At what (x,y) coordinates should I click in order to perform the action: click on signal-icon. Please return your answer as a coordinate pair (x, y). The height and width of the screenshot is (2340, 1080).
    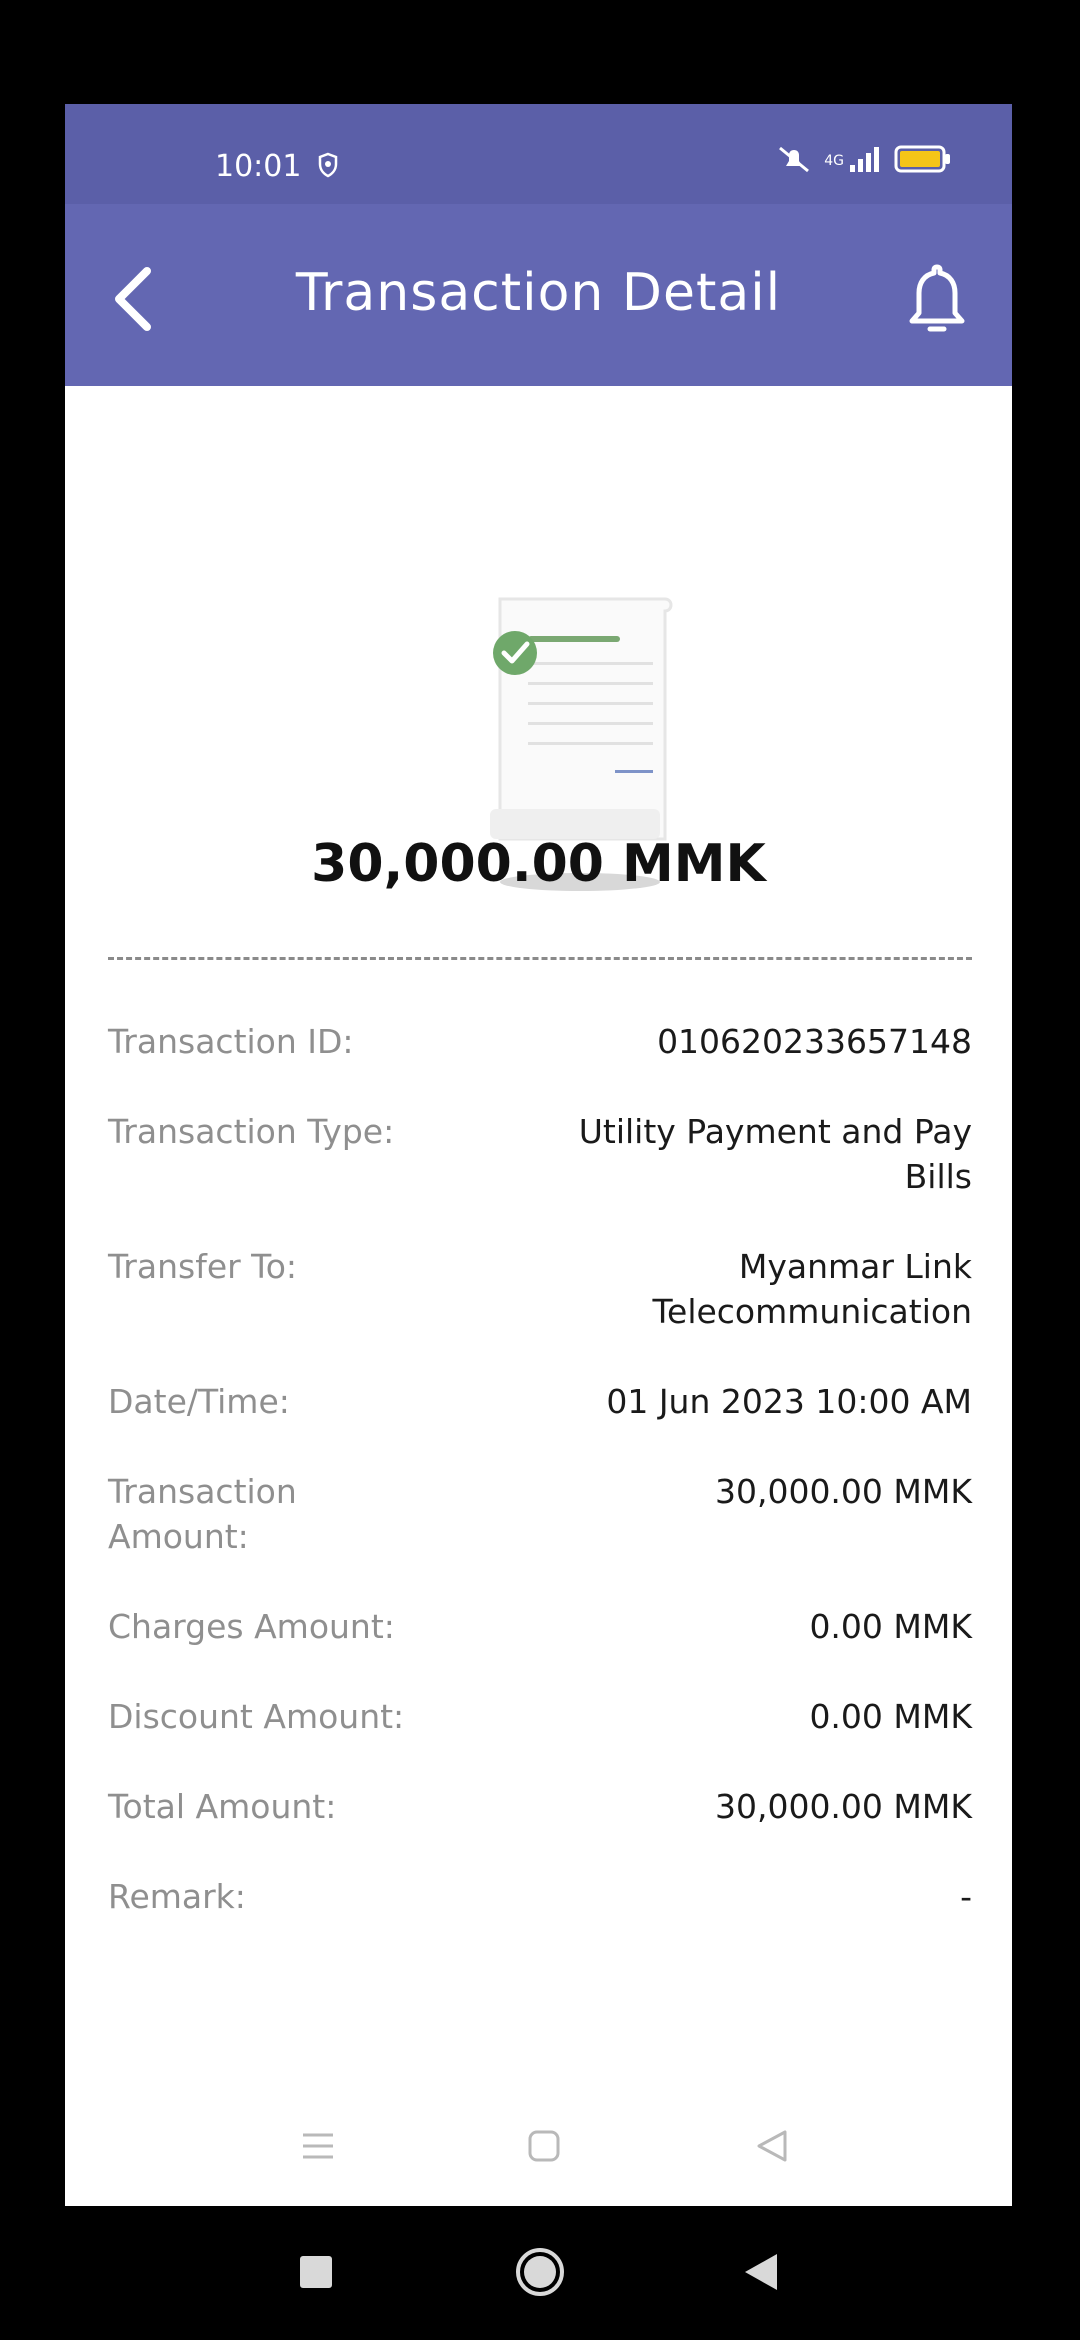
    Looking at the image, I should click on (865, 161).